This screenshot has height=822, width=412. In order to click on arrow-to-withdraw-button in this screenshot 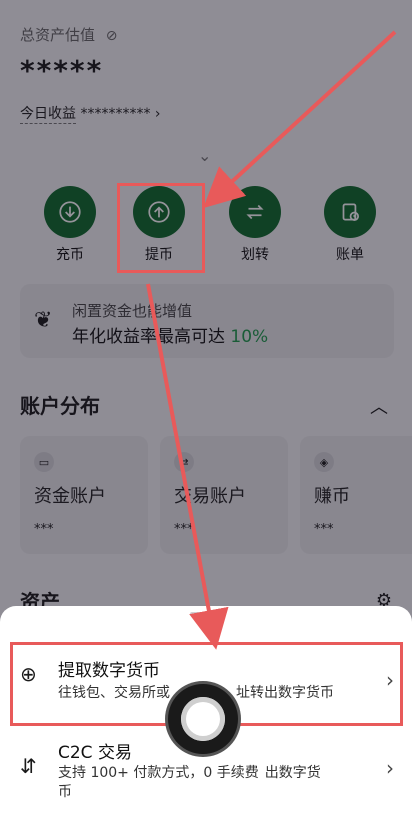, I will do `click(300, 119)`.